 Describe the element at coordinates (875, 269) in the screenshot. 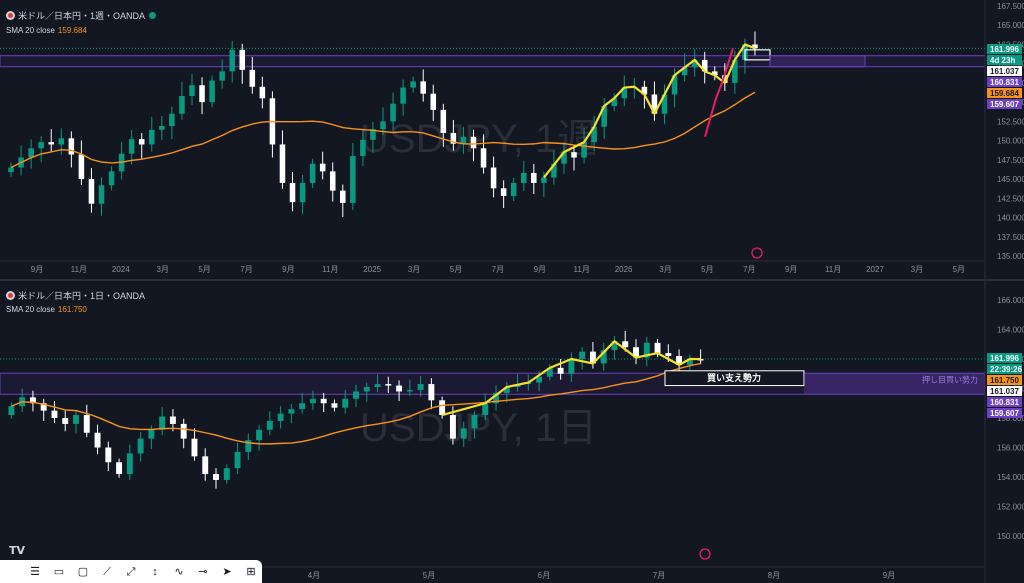

I see `x-tick-label: 2027` at that location.